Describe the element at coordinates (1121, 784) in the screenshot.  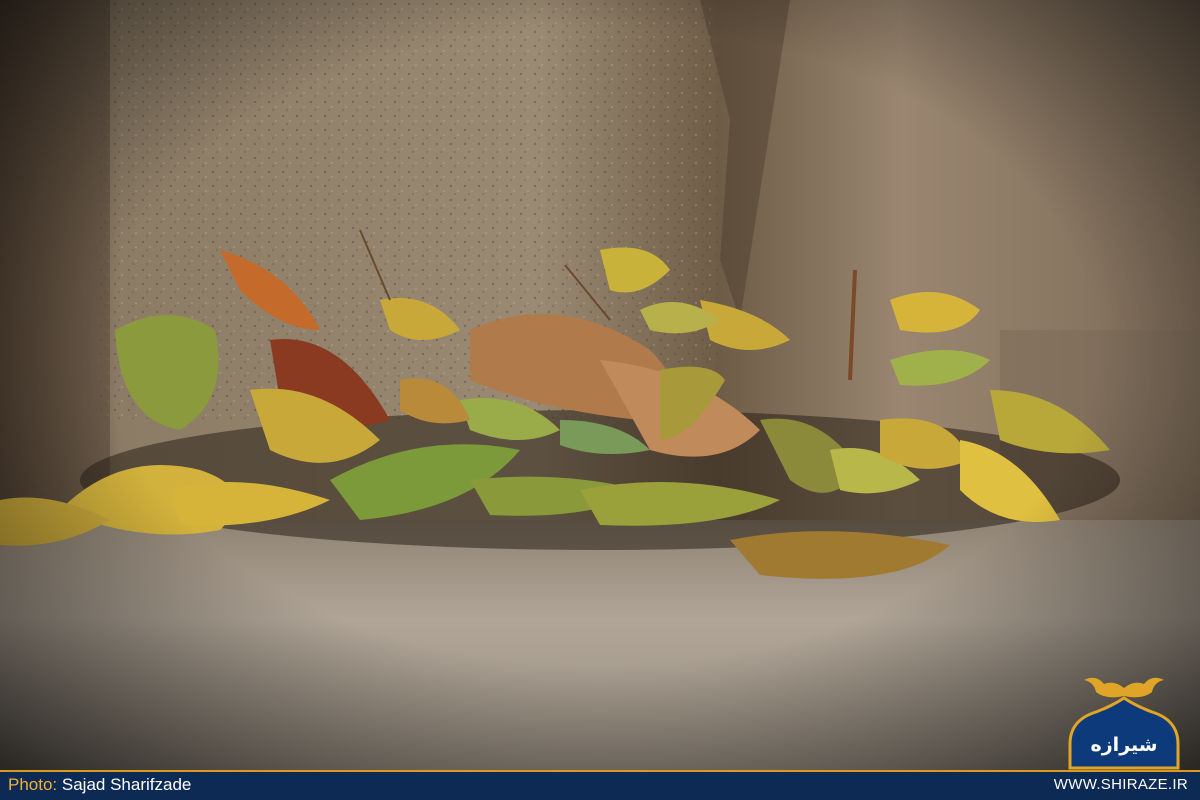
I see `website-link: WWW.SHIRAZE.IR` at that location.